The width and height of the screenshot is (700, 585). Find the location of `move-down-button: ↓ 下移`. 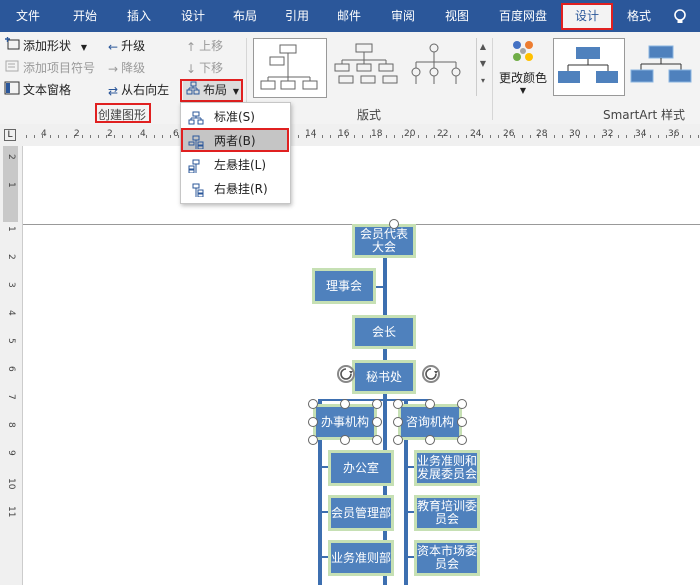

move-down-button: ↓ 下移 is located at coordinates (204, 68).